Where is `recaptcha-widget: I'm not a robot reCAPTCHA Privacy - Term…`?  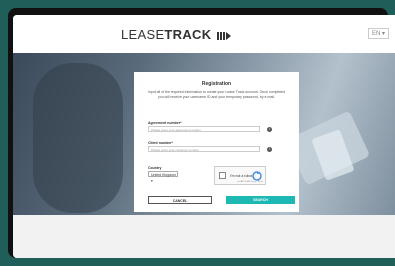
recaptcha-widget: I'm not a robot reCAPTCHA Privacy - Term… is located at coordinates (240, 175).